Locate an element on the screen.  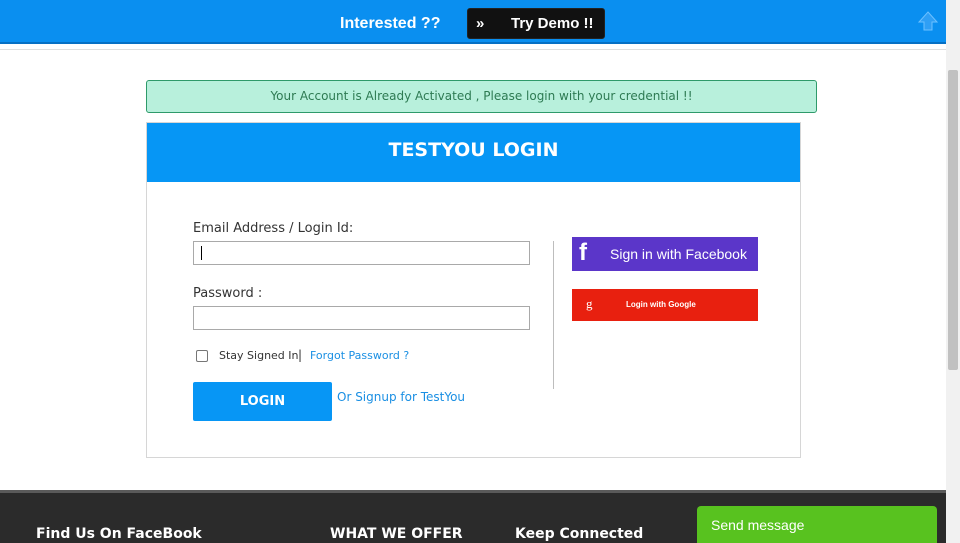
try-demo-button: » Try Demo !! is located at coordinates (536, 23).